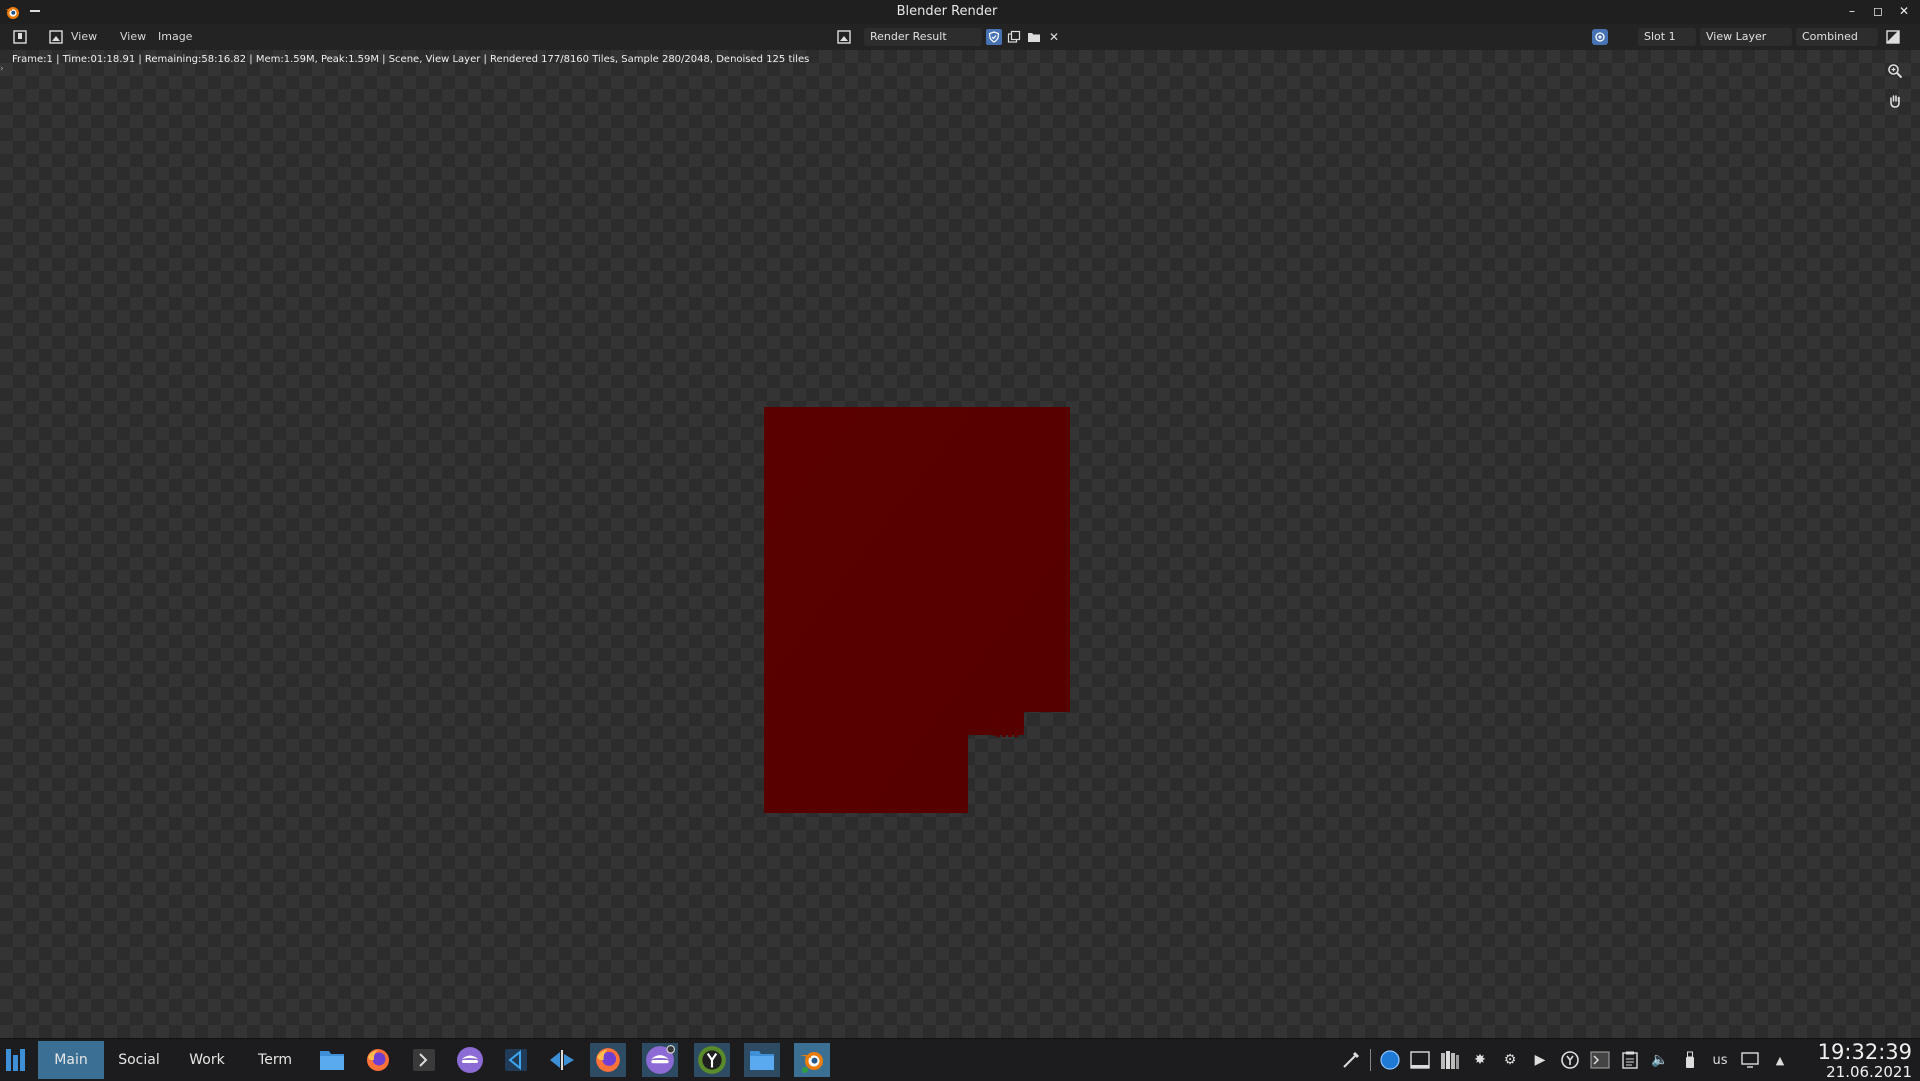 Image resolution: width=1920 pixels, height=1081 pixels. Describe the element at coordinates (1034, 37) in the screenshot. I see `open-image-folder-icon` at that location.